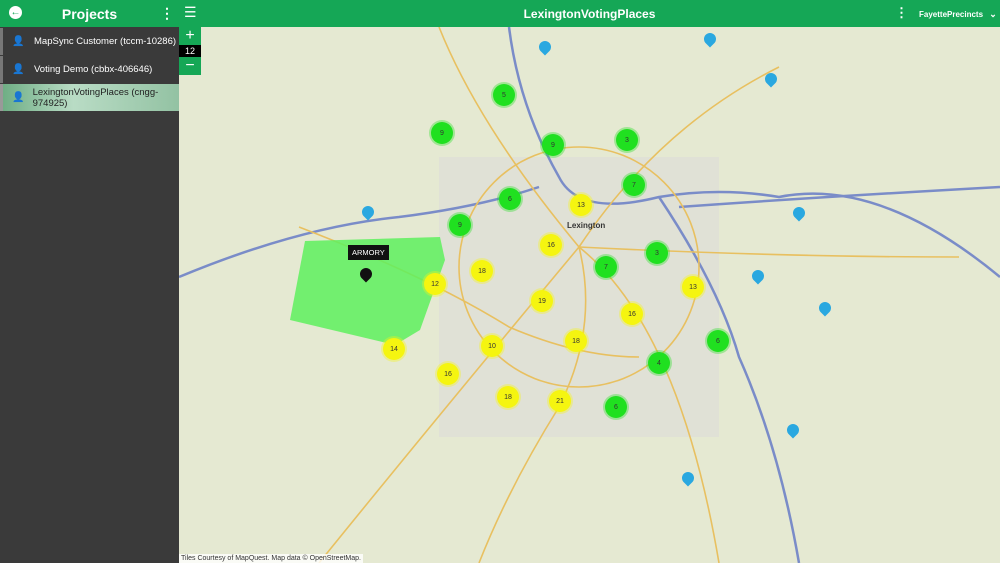  Describe the element at coordinates (167, 13) in the screenshot. I see `projects-menu-icon: ⋮` at that location.